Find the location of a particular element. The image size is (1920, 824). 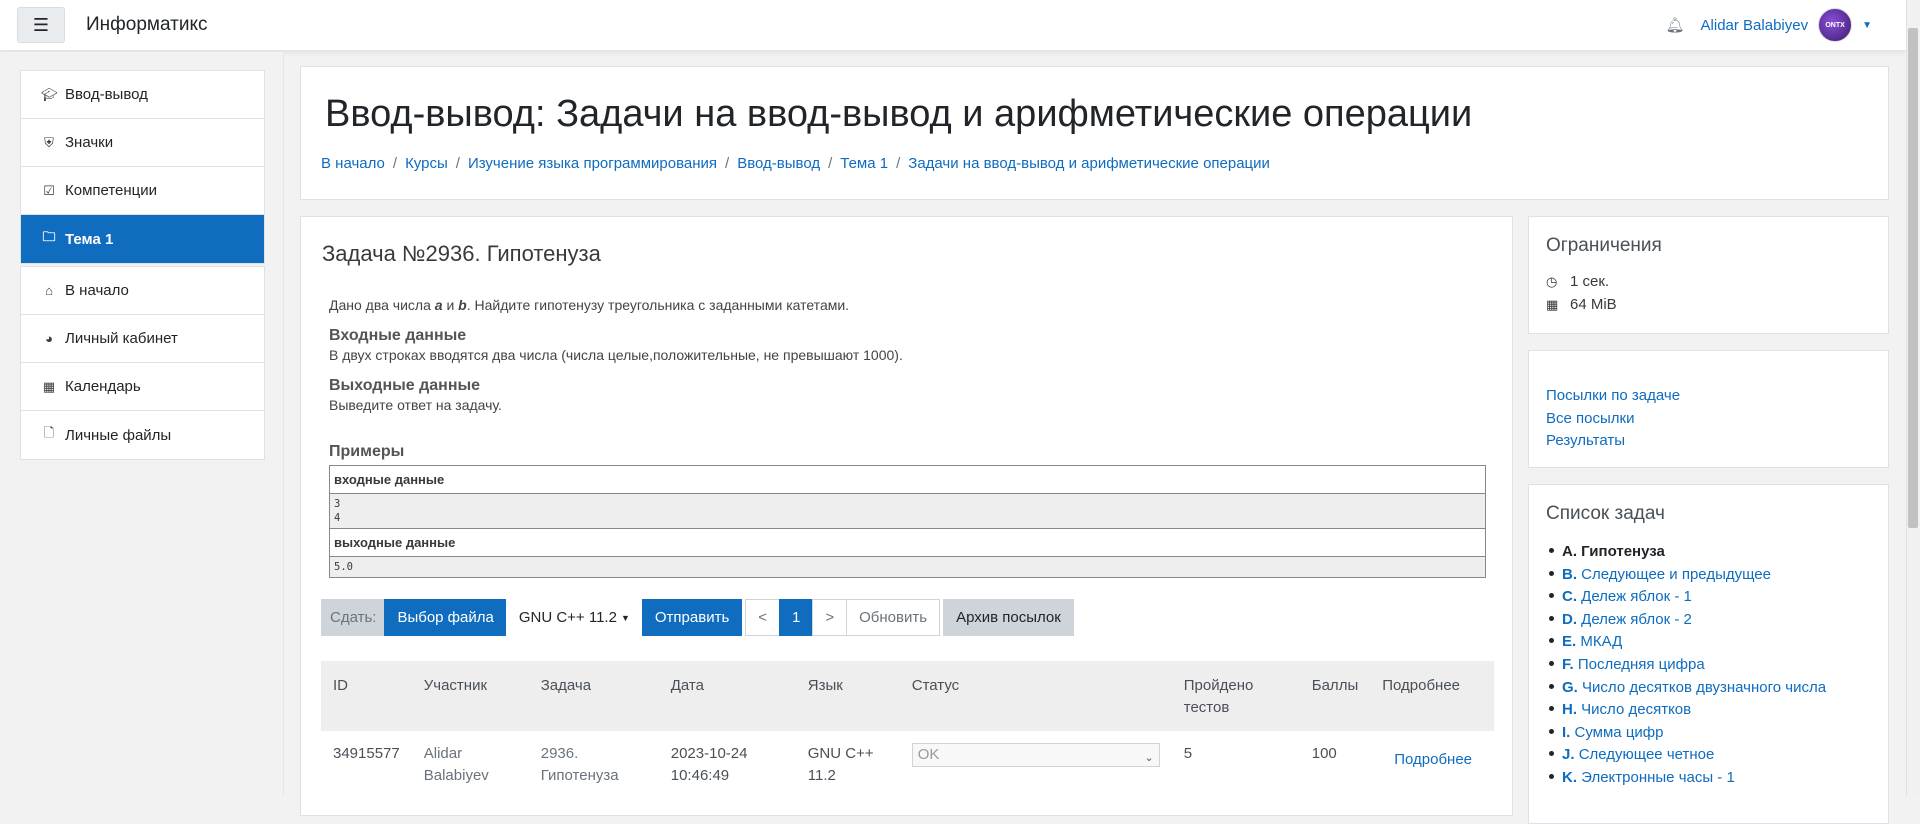

site-brand: Информатикс is located at coordinates (146, 25).